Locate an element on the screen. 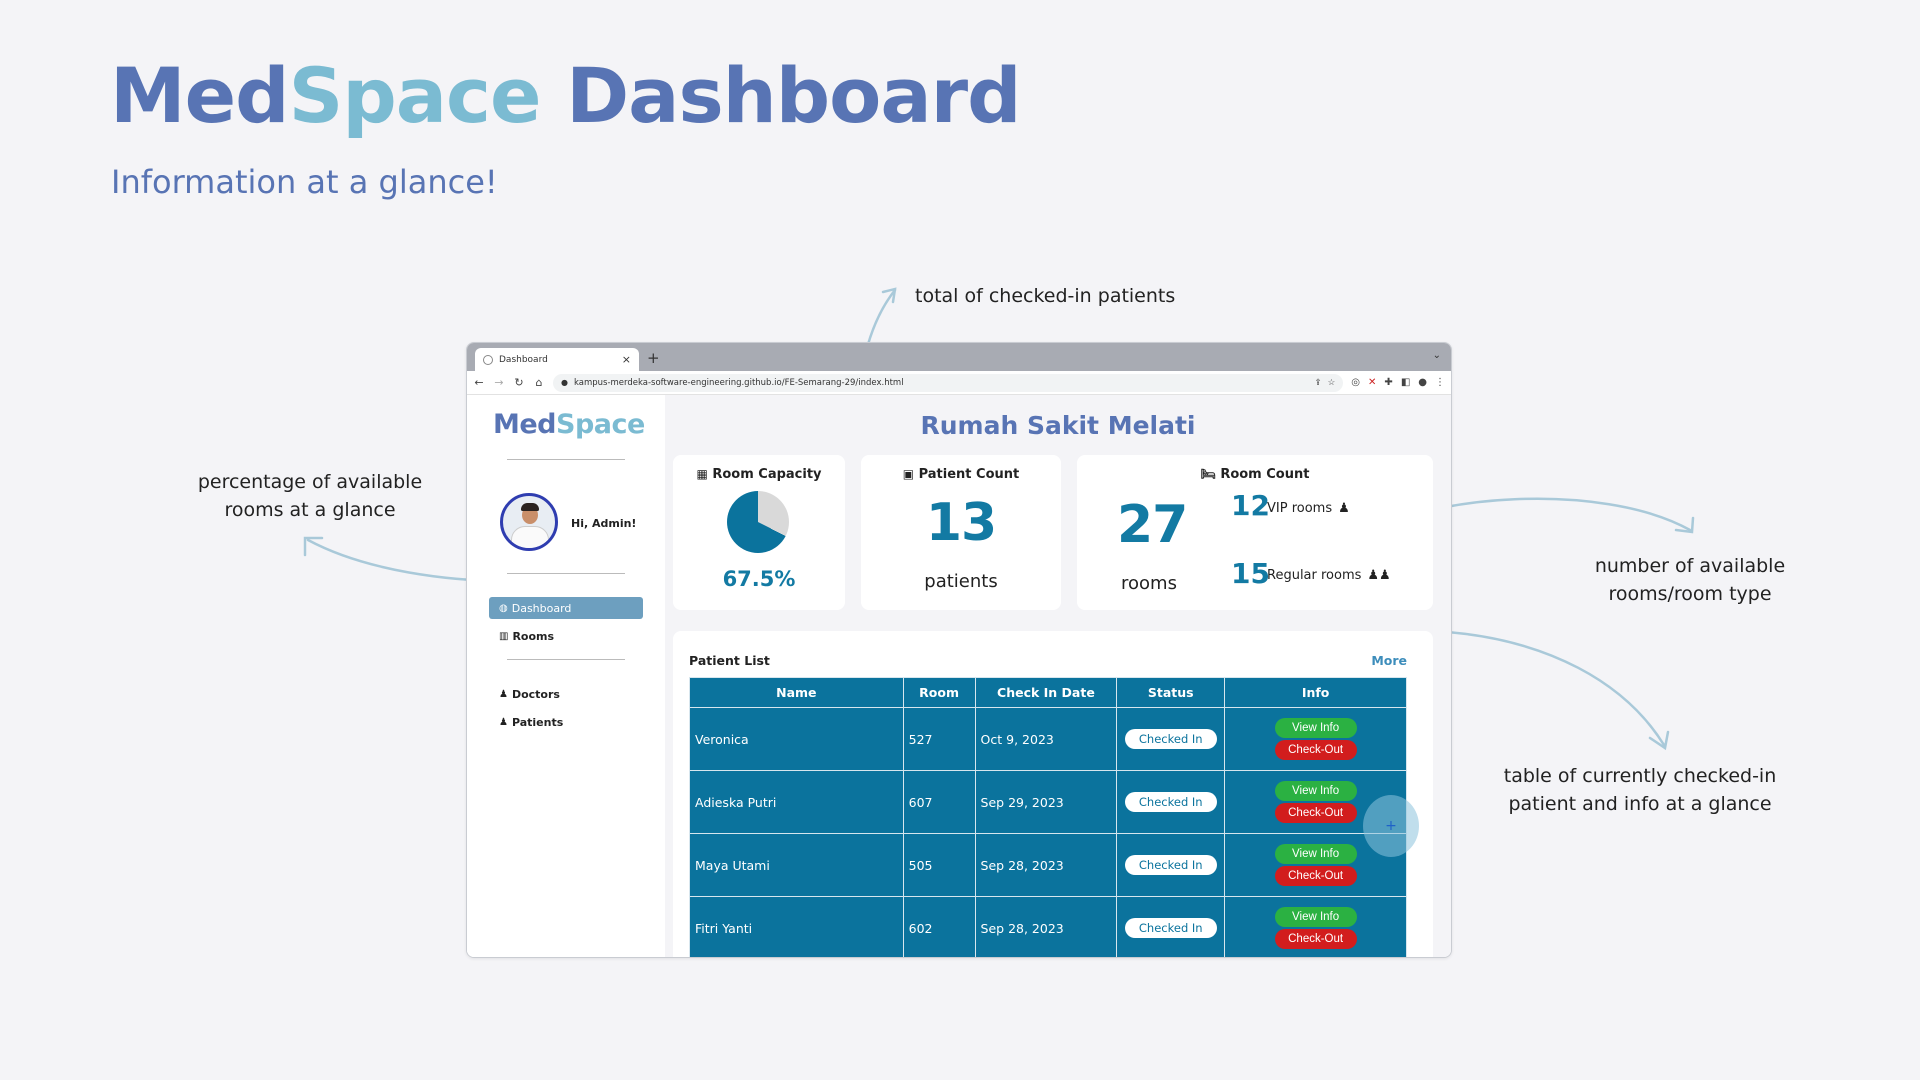 The image size is (1920, 1080). sidebar-item-rooms: ▥ Rooms is located at coordinates (566, 636).